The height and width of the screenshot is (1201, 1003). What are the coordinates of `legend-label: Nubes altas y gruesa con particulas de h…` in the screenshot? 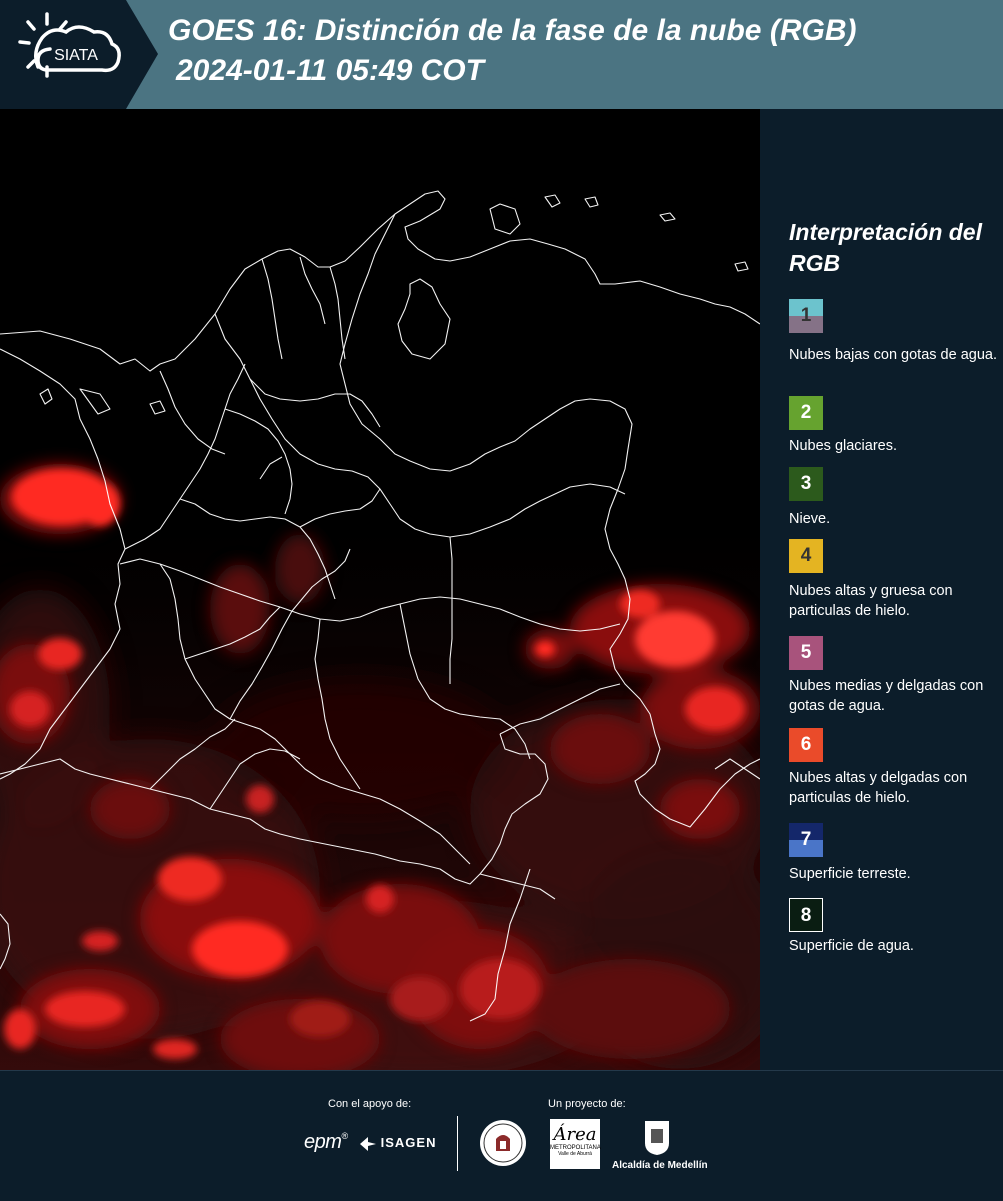 It's located at (871, 601).